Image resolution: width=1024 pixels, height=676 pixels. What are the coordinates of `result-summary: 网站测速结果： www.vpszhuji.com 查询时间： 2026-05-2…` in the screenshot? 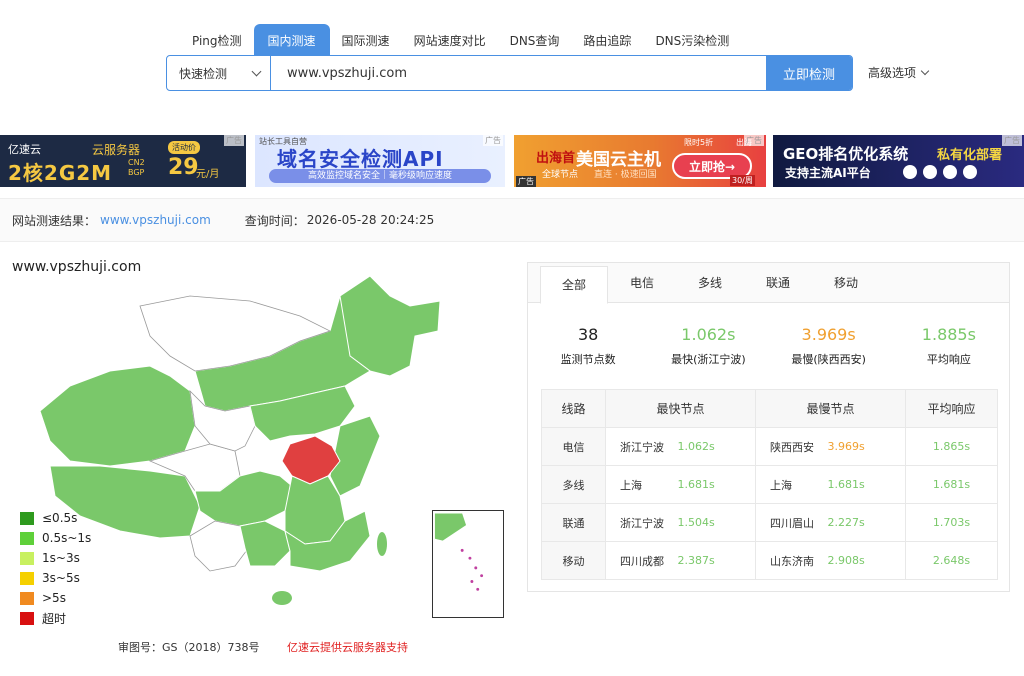 It's located at (512, 220).